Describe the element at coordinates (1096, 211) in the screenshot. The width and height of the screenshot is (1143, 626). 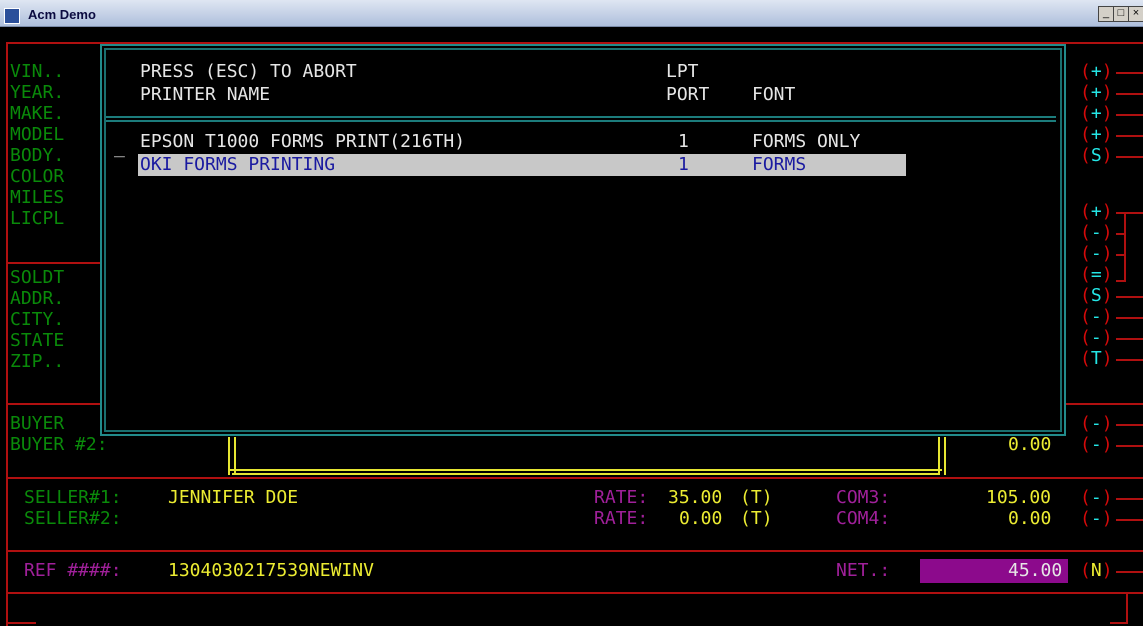
I see `marker-6: (+)` at that location.